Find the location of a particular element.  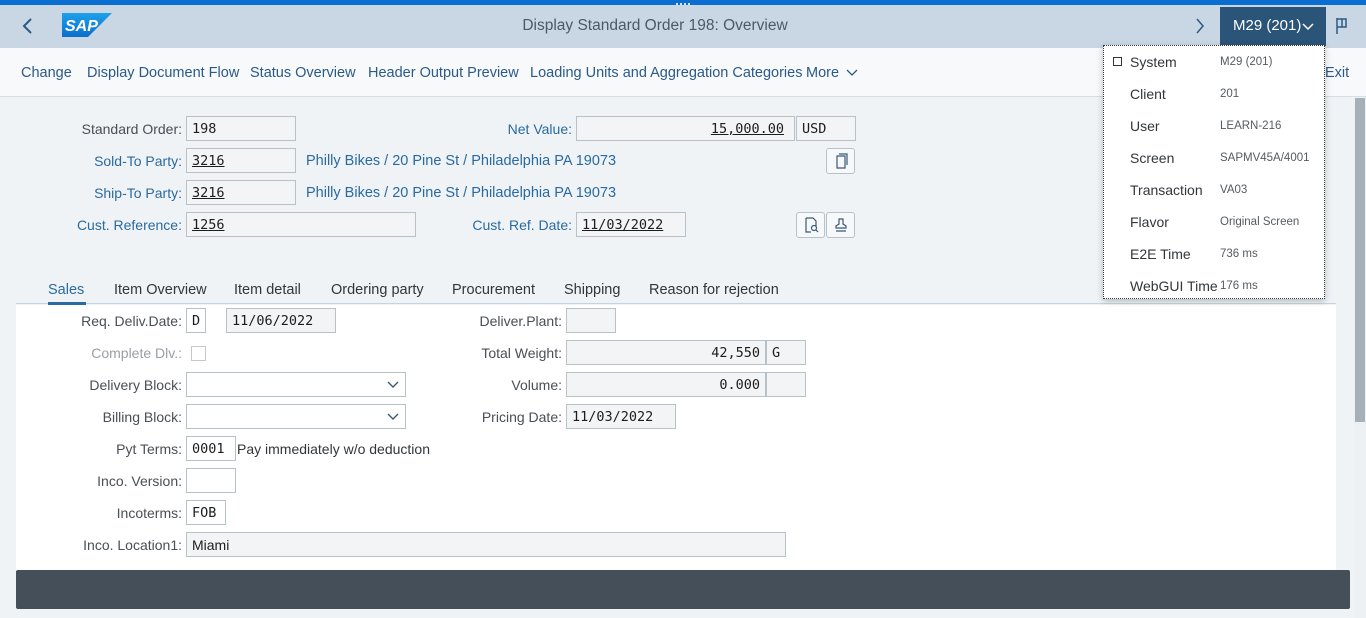

system-info-key: User is located at coordinates (1145, 126).